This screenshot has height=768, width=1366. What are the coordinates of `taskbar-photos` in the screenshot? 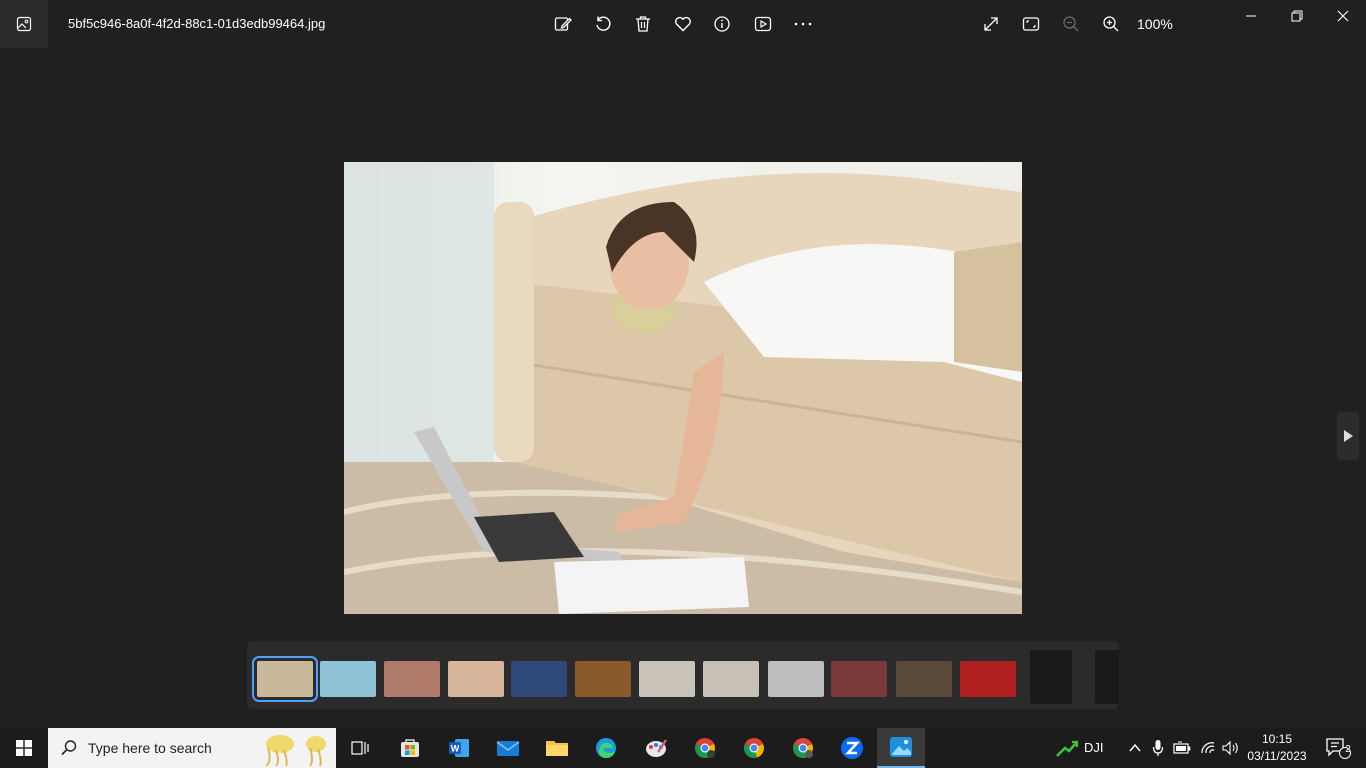 It's located at (901, 748).